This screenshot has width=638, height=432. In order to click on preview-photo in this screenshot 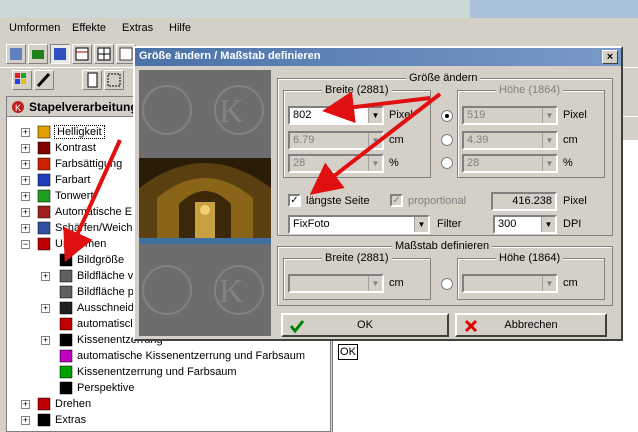, I will do `click(205, 201)`.